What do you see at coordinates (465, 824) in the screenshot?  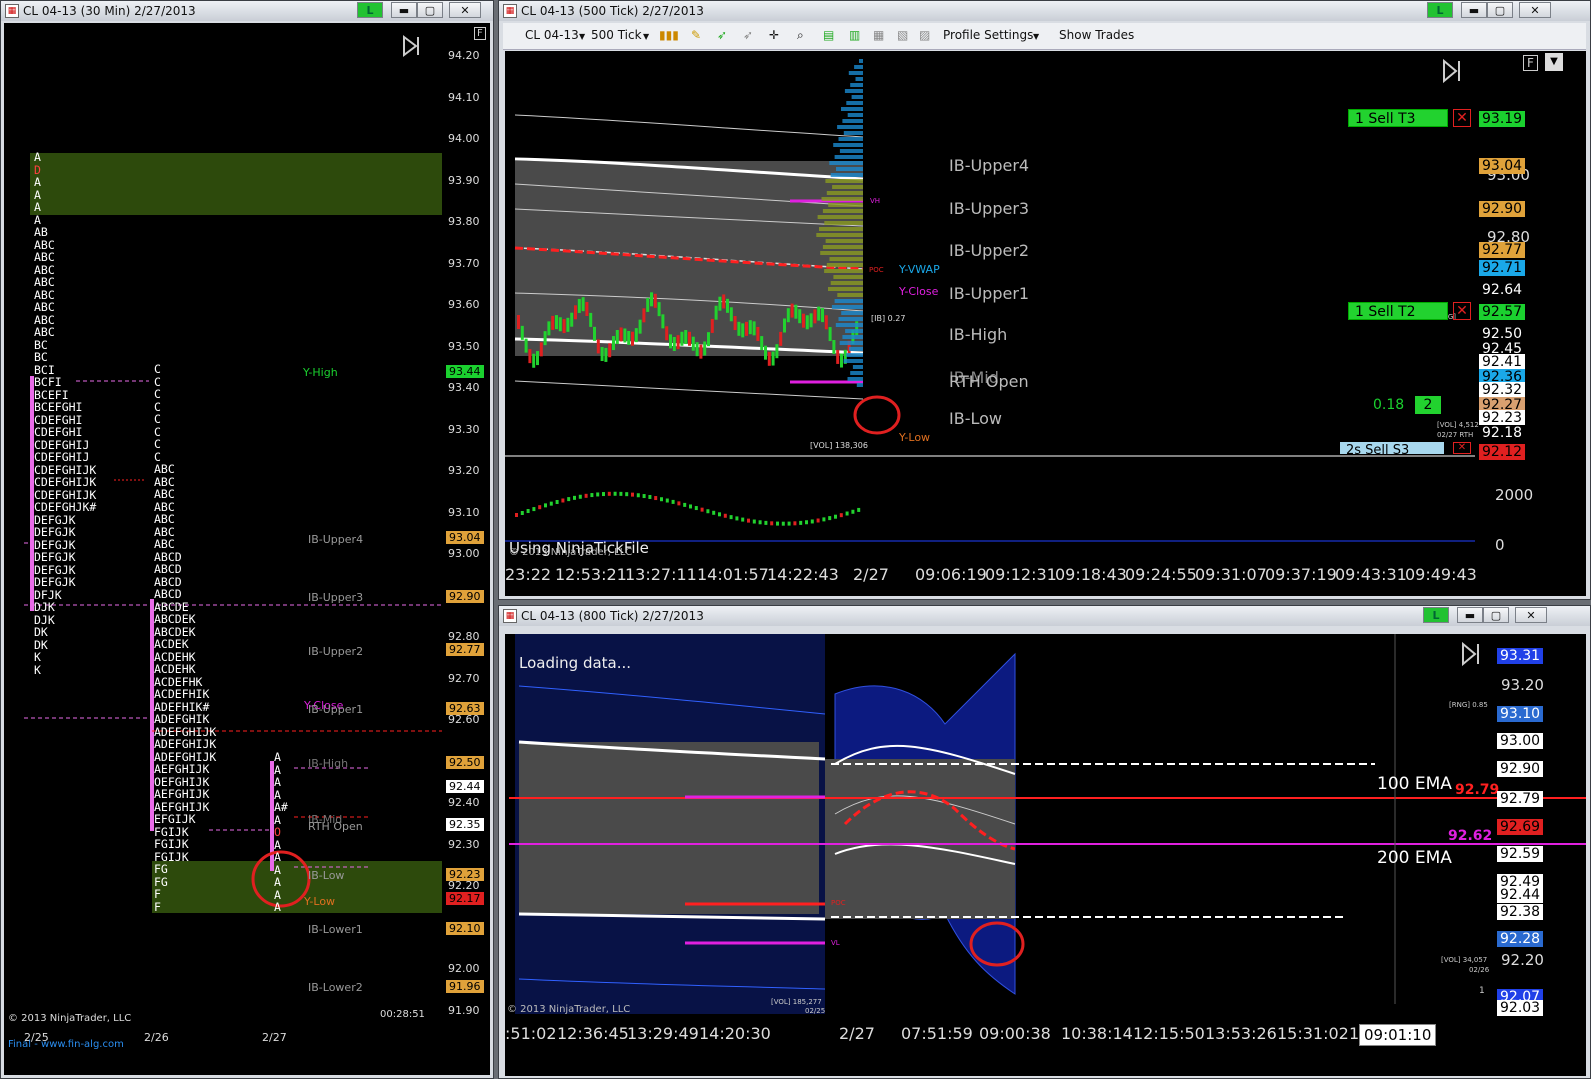 I see `price-marker: 92.35` at bounding box center [465, 824].